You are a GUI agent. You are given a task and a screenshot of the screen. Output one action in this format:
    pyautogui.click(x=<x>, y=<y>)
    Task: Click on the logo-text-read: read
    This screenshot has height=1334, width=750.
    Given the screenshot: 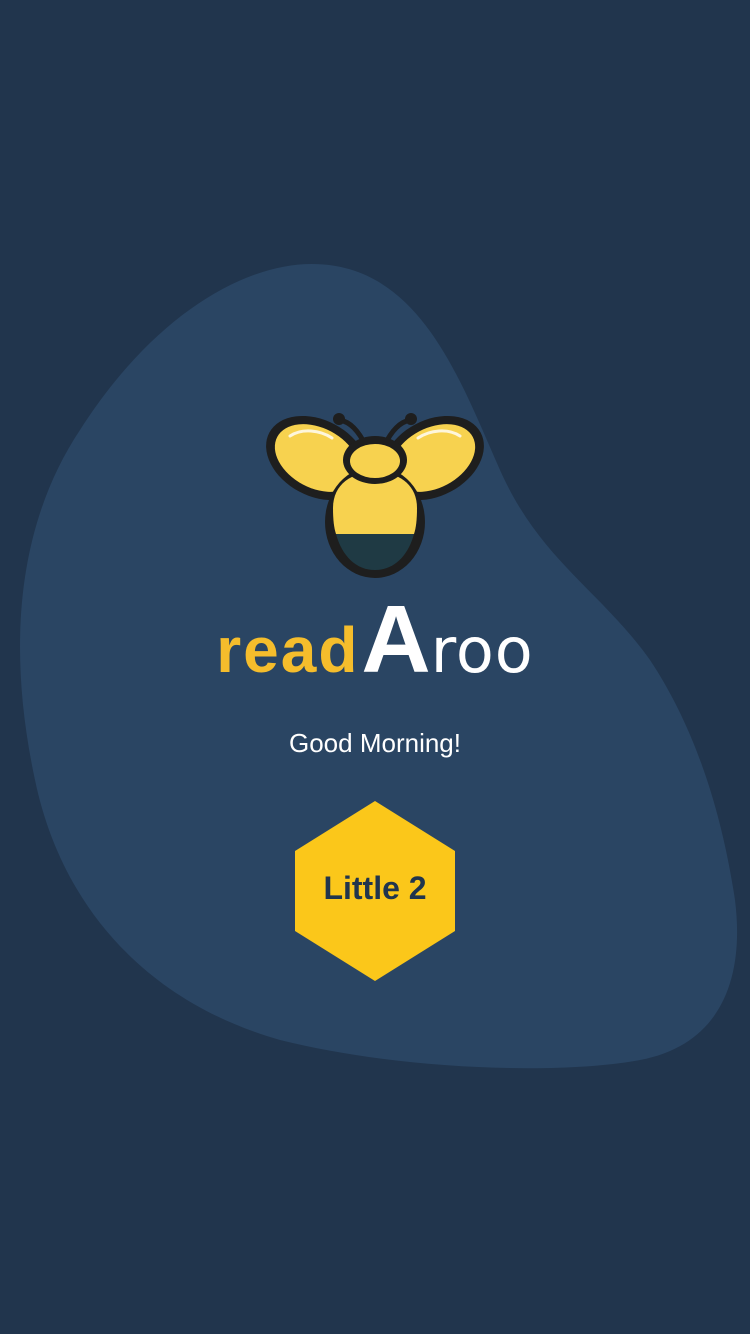 What is the action you would take?
    pyautogui.click(x=288, y=650)
    